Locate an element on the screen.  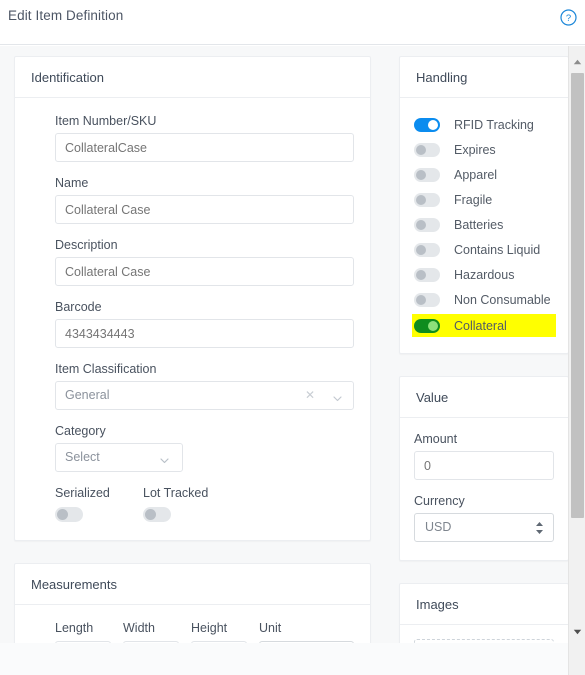
category-select: Select is located at coordinates (119, 457).